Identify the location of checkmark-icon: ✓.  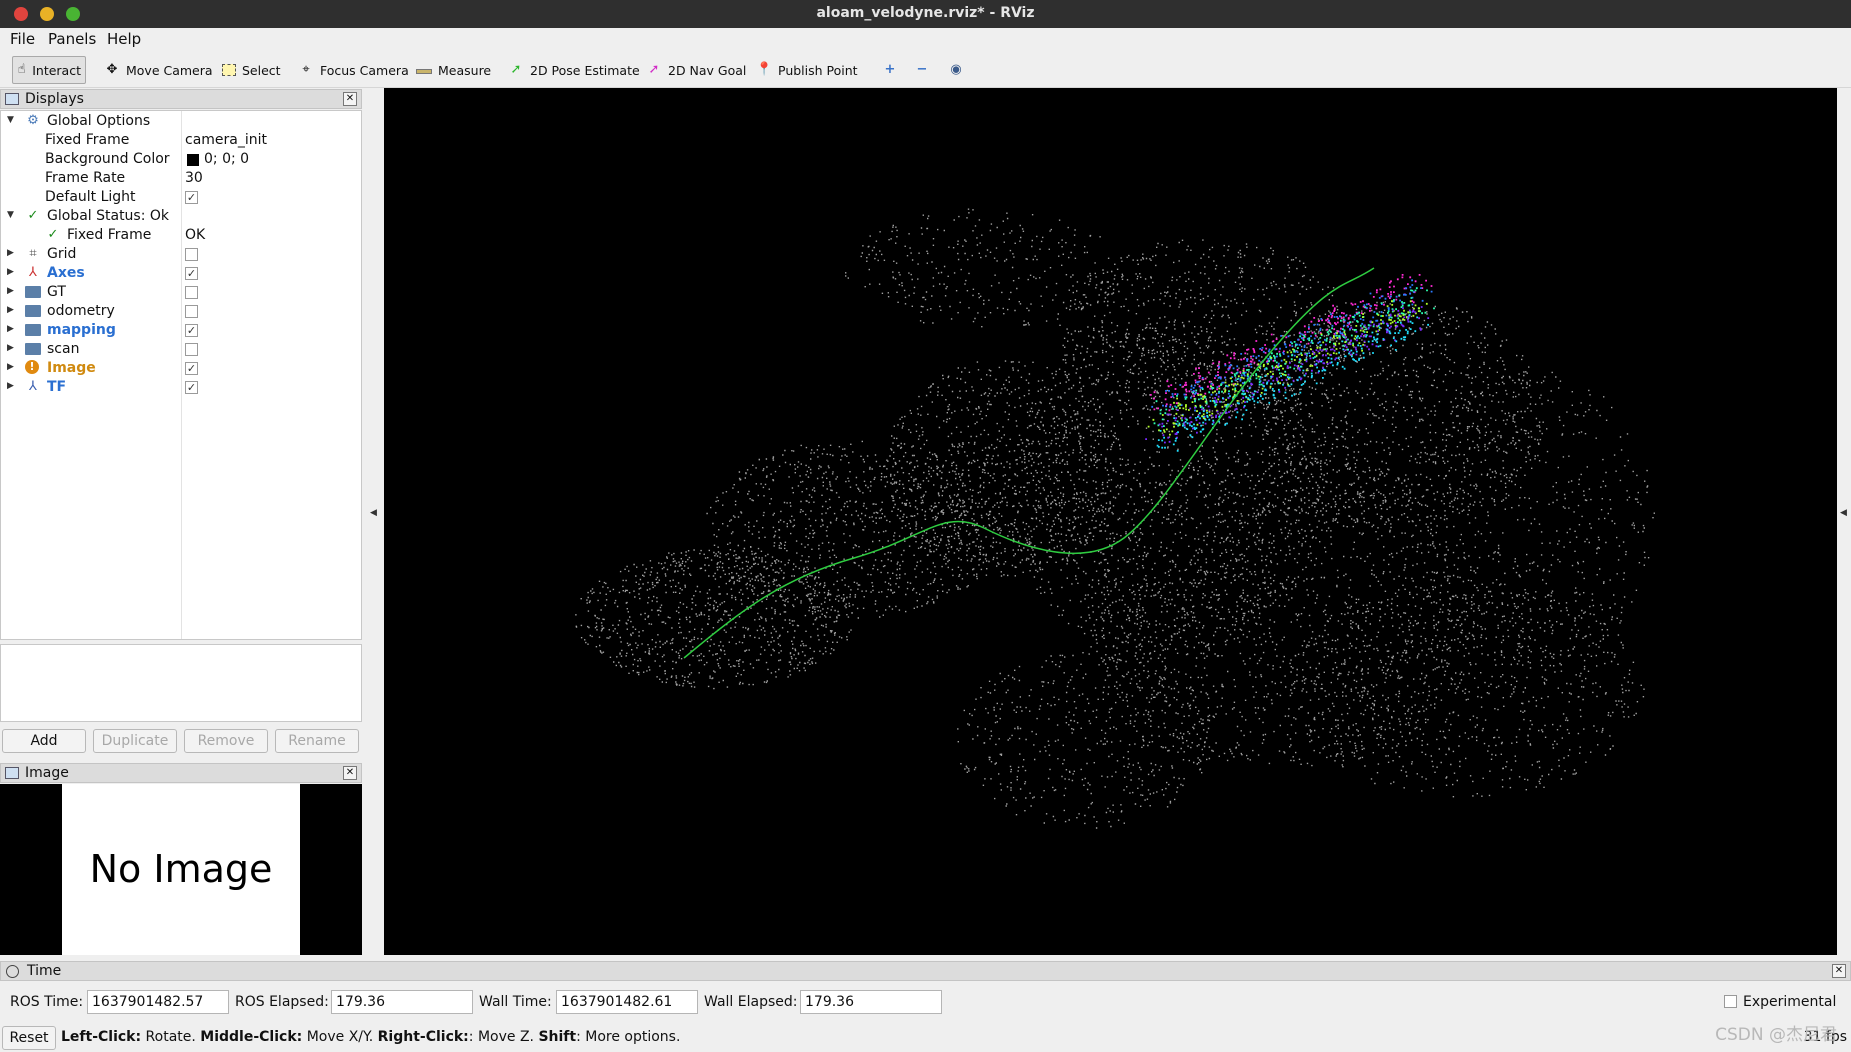
(33, 215).